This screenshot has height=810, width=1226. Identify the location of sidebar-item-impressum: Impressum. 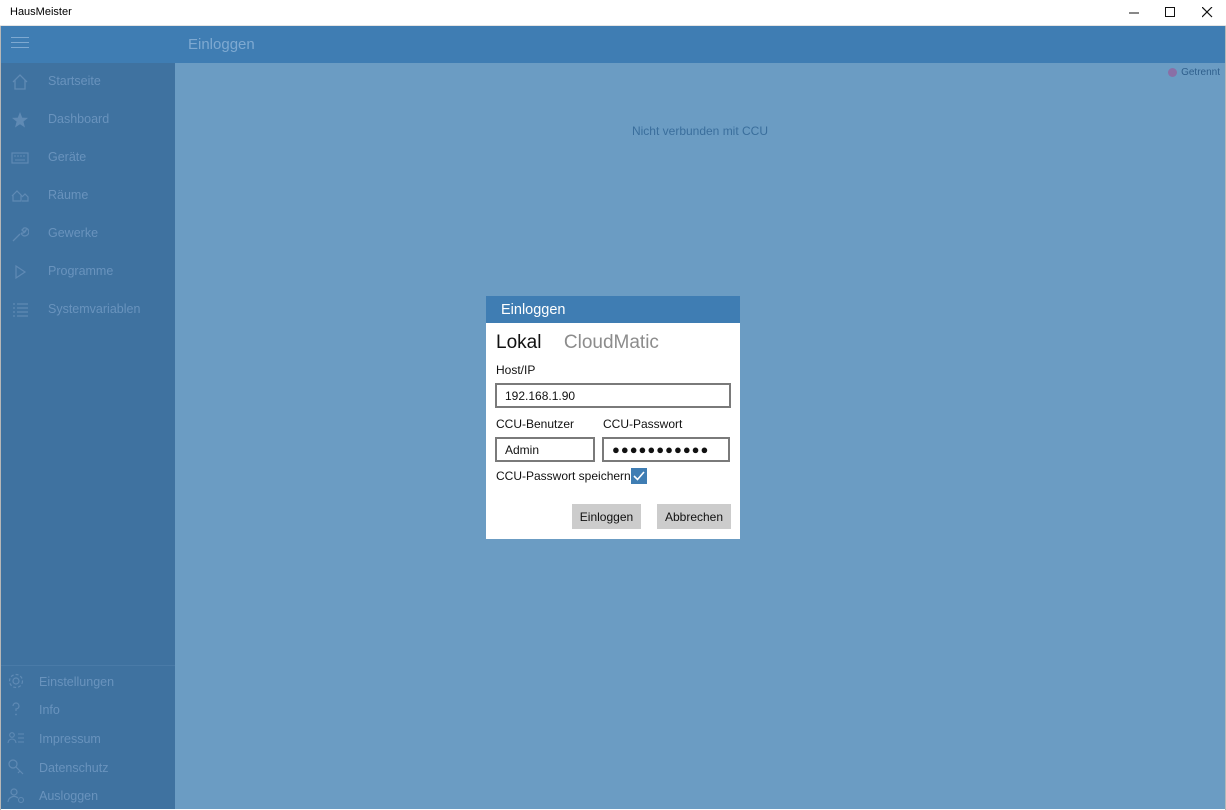
(88, 738).